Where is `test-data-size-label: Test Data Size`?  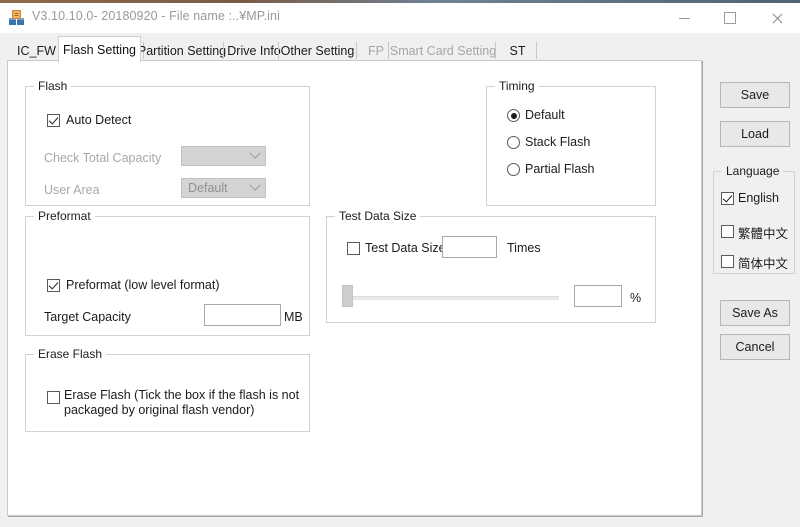
test-data-size-label: Test Data Size is located at coordinates (405, 248).